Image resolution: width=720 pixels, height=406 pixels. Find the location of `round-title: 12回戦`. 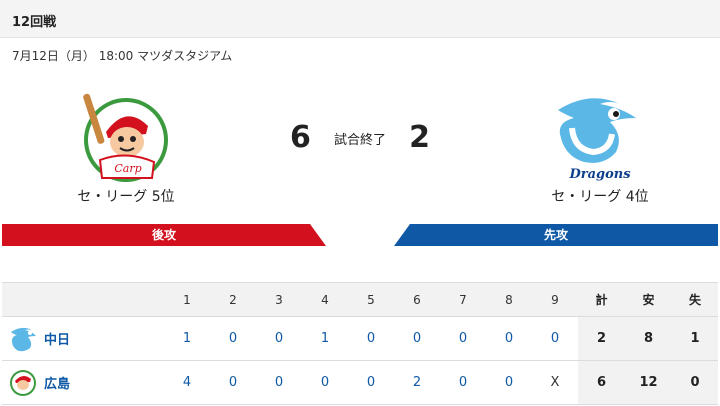

round-title: 12回戦 is located at coordinates (34, 22).